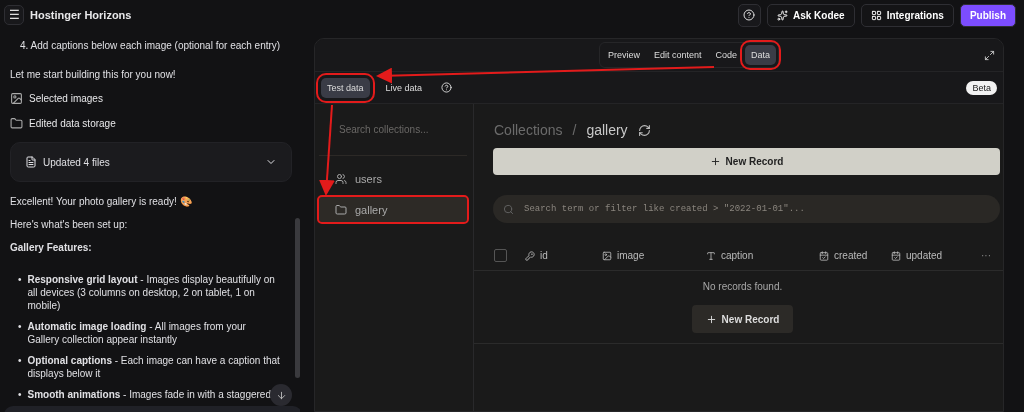  What do you see at coordinates (500, 255) in the screenshot?
I see `select-all-checkbox` at bounding box center [500, 255].